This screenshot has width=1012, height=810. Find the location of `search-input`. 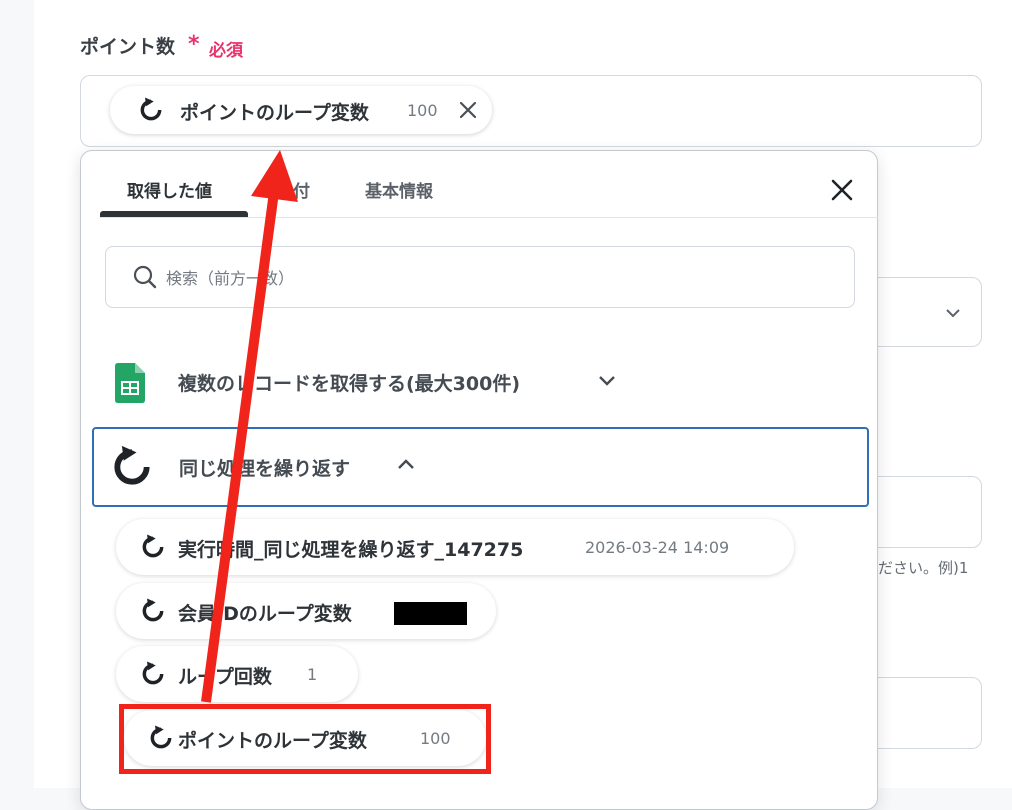

search-input is located at coordinates (496, 278).